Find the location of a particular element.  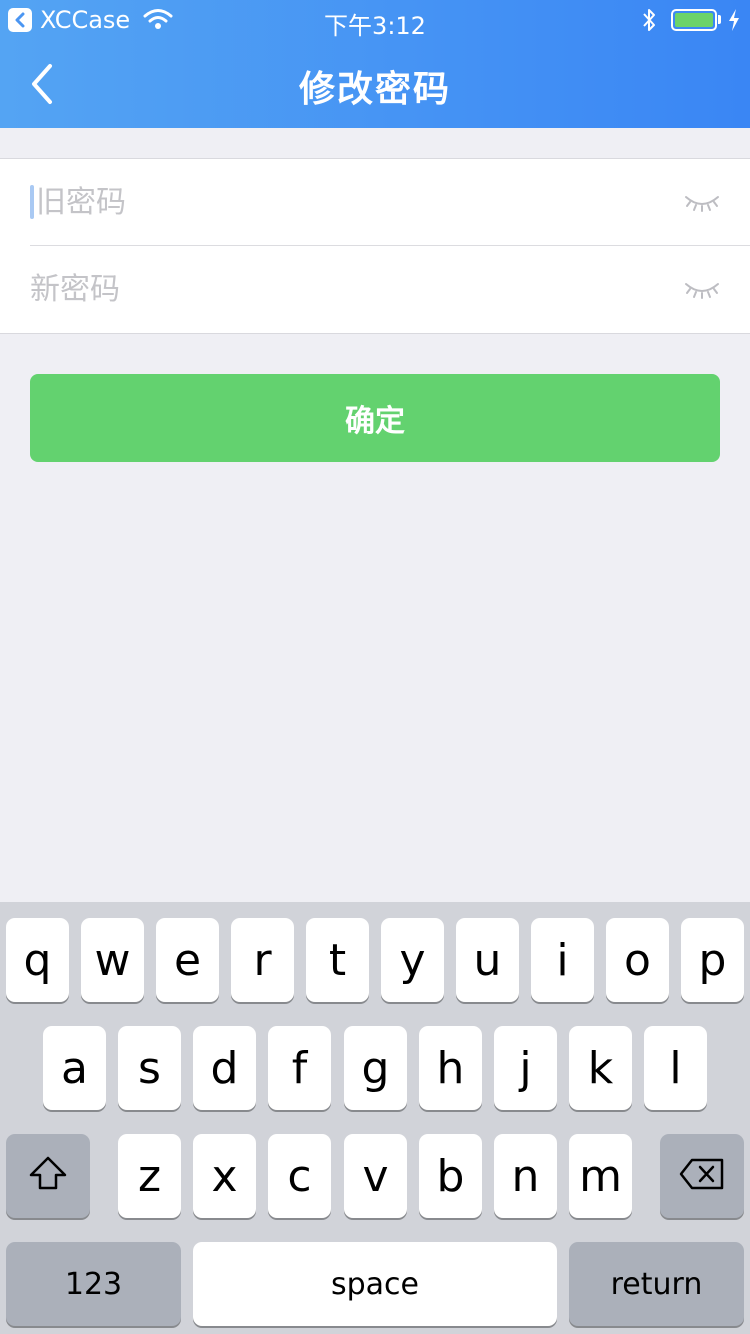

delete-key is located at coordinates (702, 1176).